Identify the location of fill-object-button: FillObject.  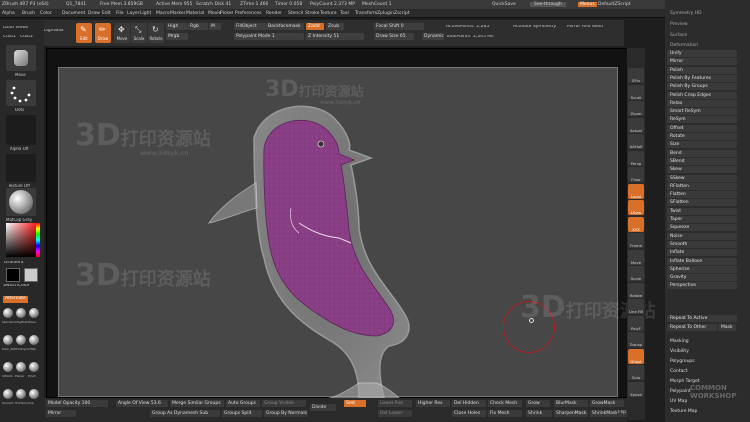
(250, 26).